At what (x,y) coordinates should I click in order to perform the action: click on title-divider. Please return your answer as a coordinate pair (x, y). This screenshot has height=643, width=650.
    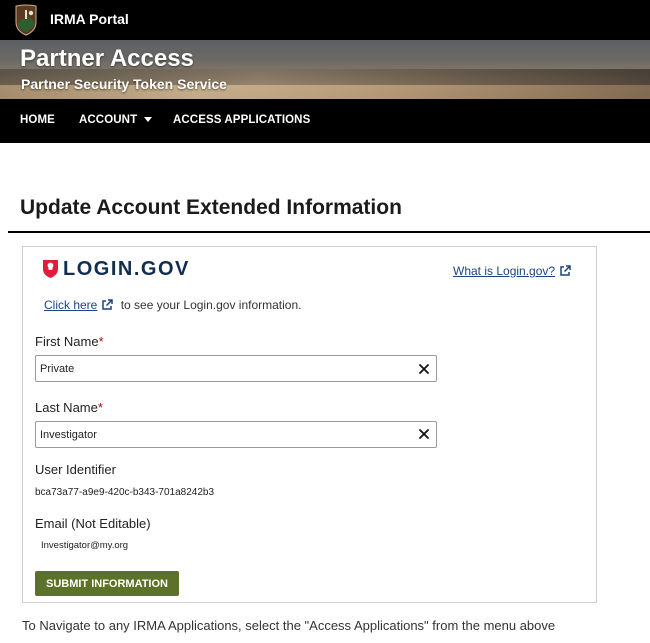
    Looking at the image, I should click on (329, 232).